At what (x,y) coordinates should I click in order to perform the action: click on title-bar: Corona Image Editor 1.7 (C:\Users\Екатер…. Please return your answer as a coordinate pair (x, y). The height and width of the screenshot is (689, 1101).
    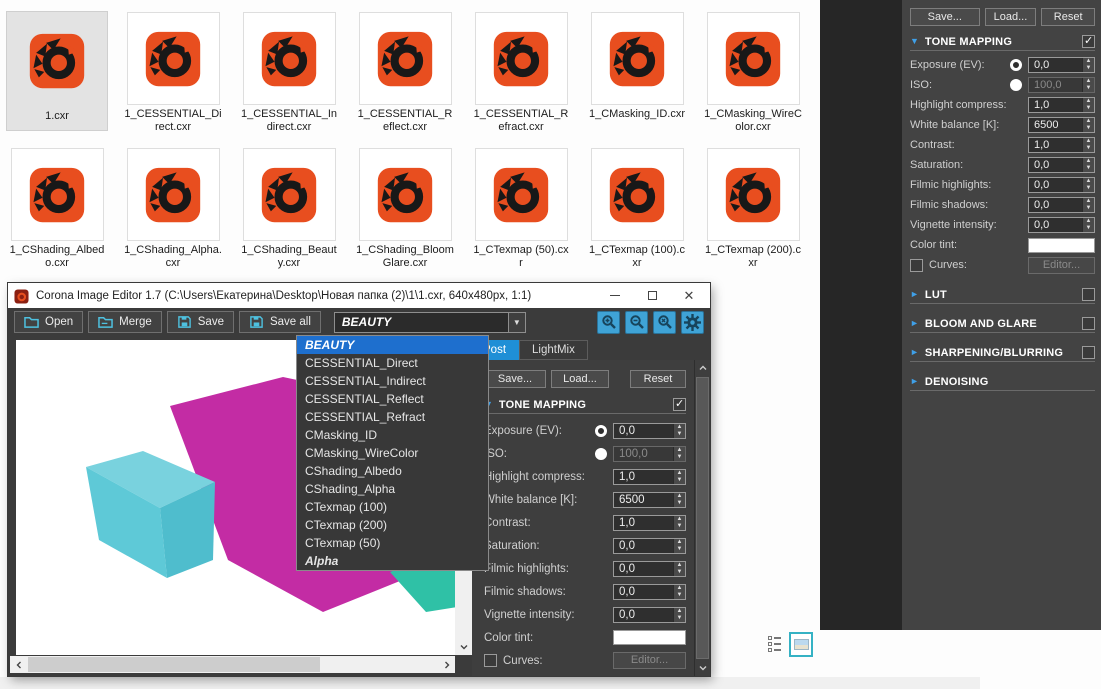
    Looking at the image, I should click on (359, 295).